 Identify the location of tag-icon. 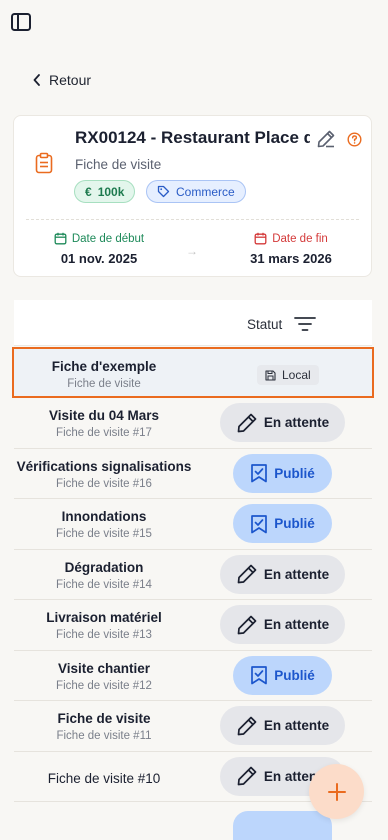
(163, 191).